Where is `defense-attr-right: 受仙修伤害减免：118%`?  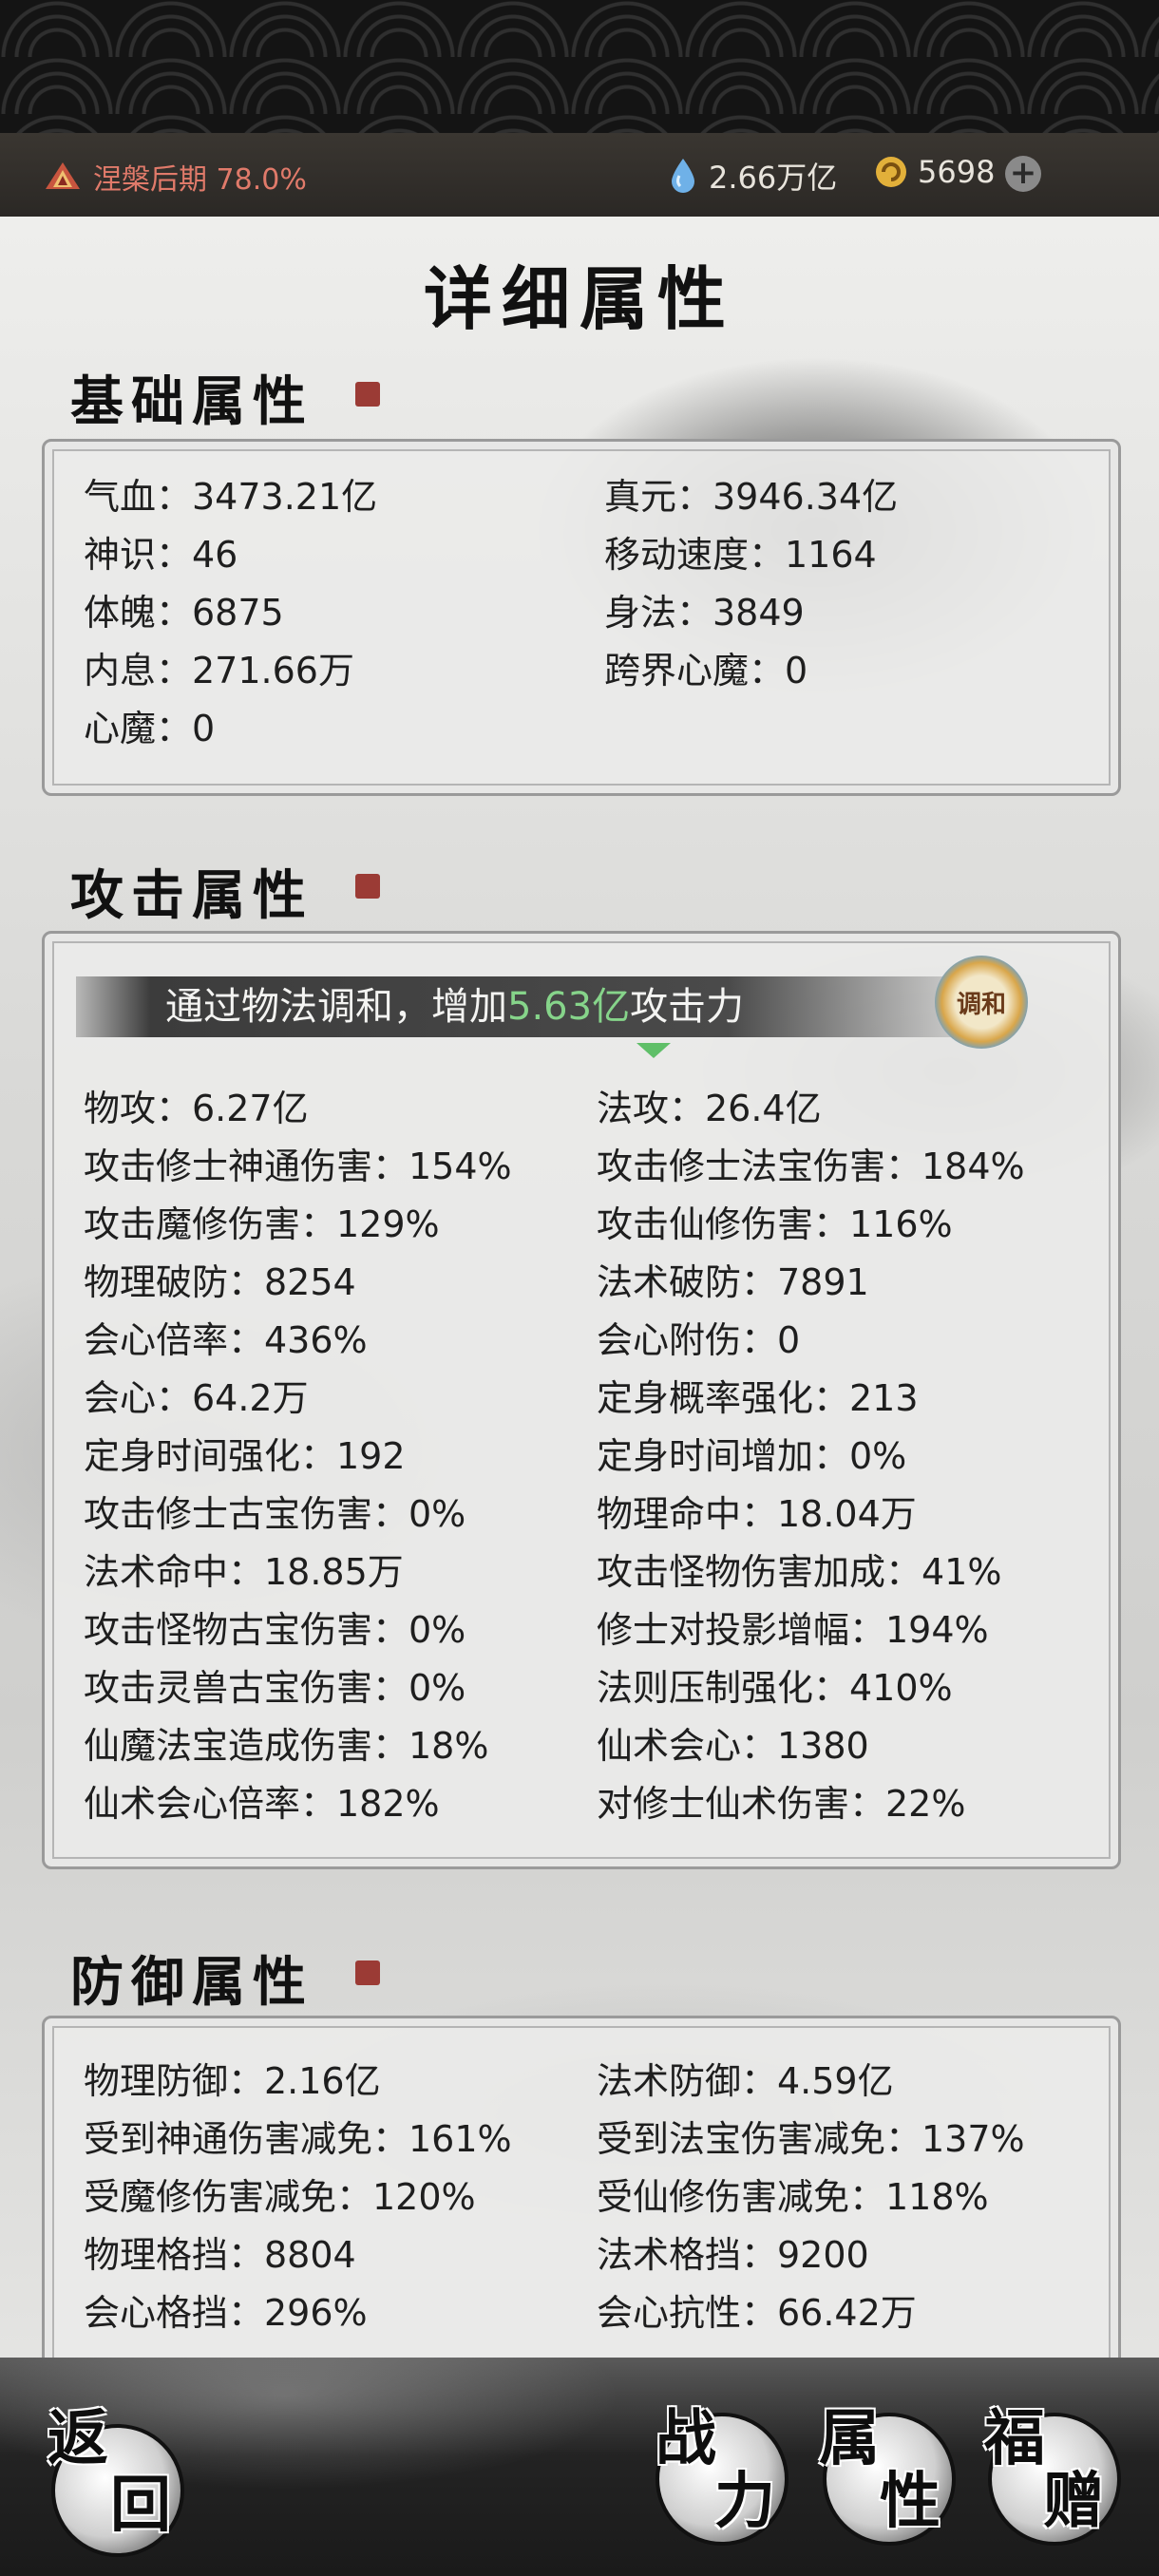
defense-attr-right: 受仙修伤害减免：118% is located at coordinates (793, 2197).